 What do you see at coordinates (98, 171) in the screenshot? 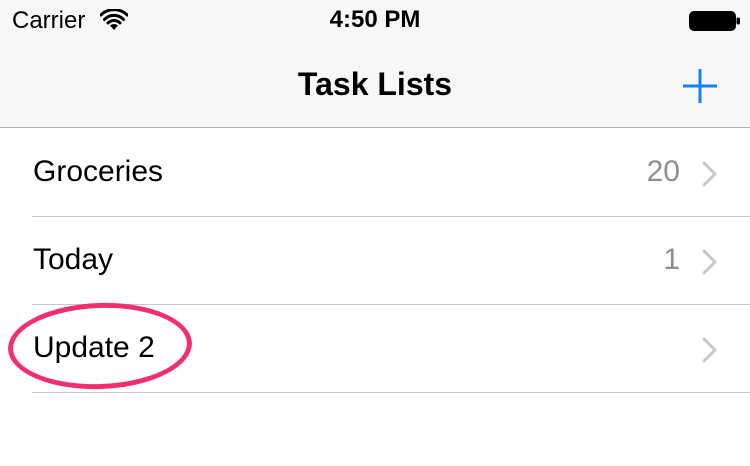
I see `list-item-label: Groceries` at bounding box center [98, 171].